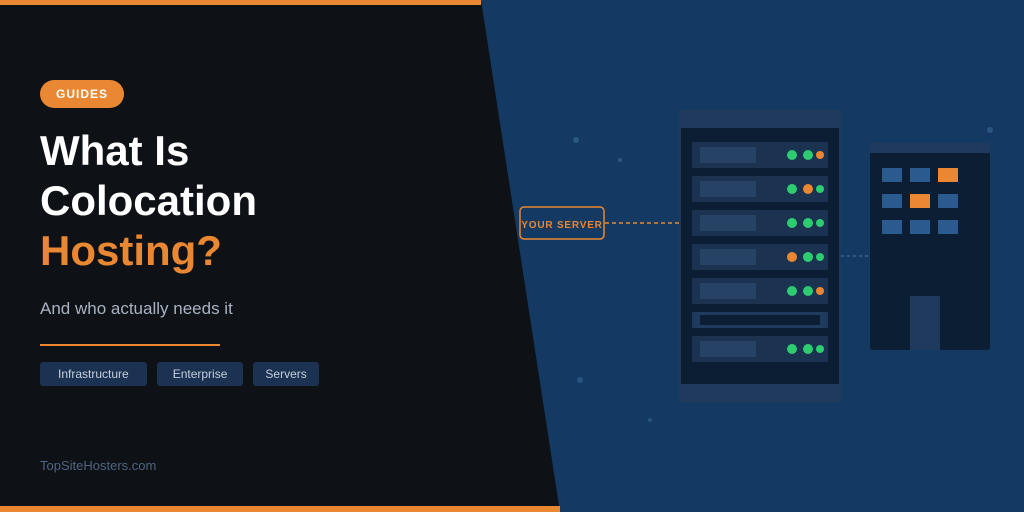  Describe the element at coordinates (561, 225) in the screenshot. I see `your-server-label: YOUR SERVER` at that location.